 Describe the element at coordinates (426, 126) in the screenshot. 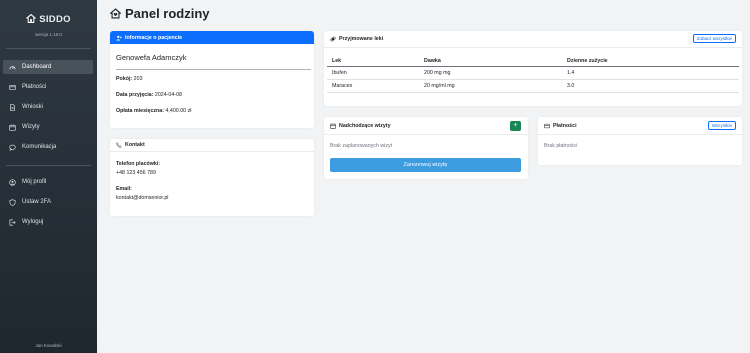

I see `visits-header: Nadchodzące wizyty` at that location.